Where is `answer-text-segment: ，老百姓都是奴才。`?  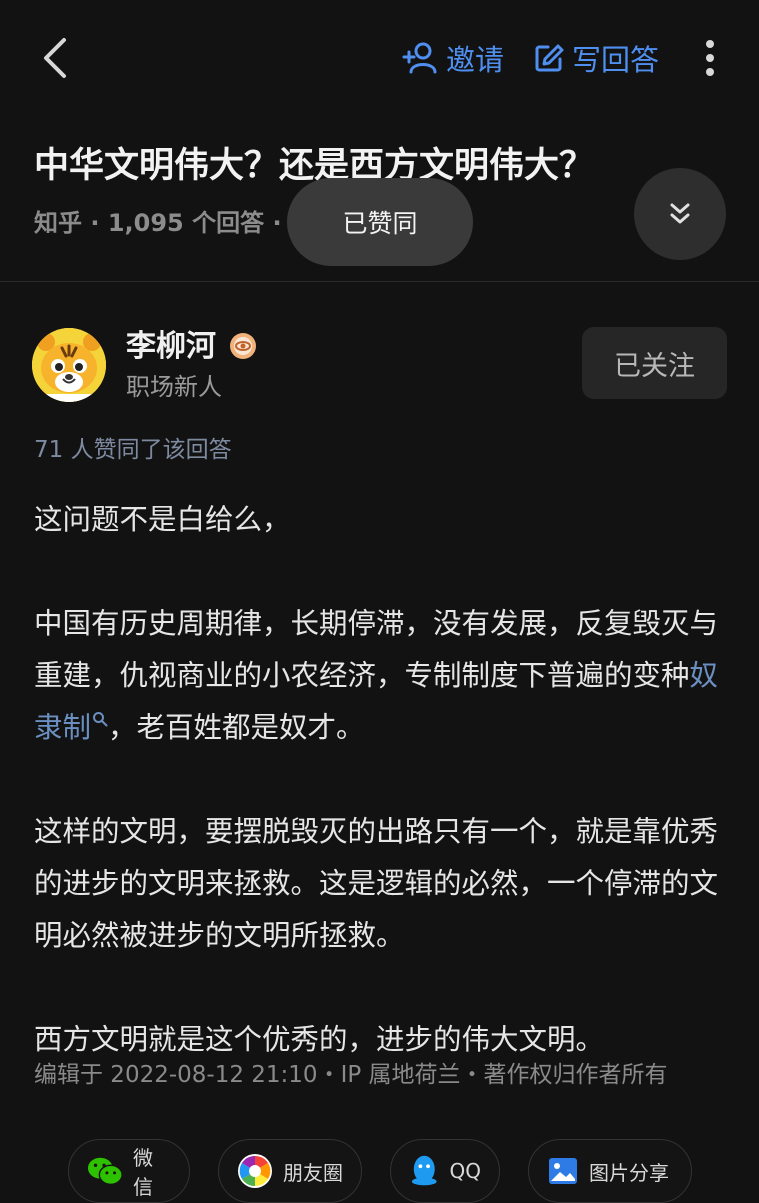 answer-text-segment: ，老百姓都是奴才。 is located at coordinates (236, 727).